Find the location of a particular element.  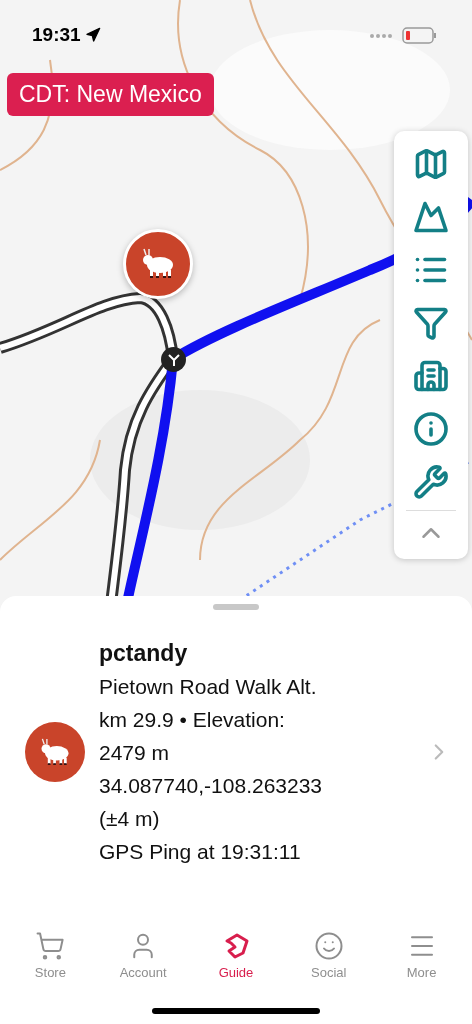

tab: Store is located at coordinates (50, 955).